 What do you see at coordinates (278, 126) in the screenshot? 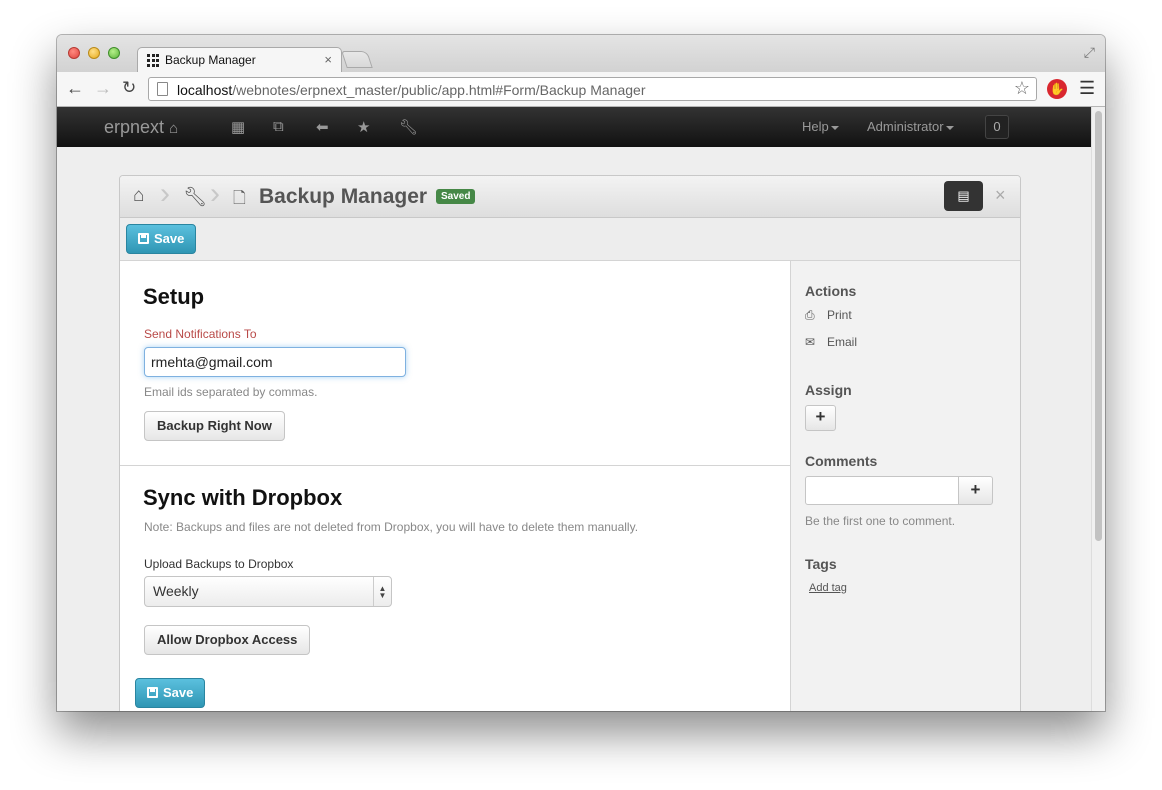
I see `new-document-icon: ⧉` at bounding box center [278, 126].